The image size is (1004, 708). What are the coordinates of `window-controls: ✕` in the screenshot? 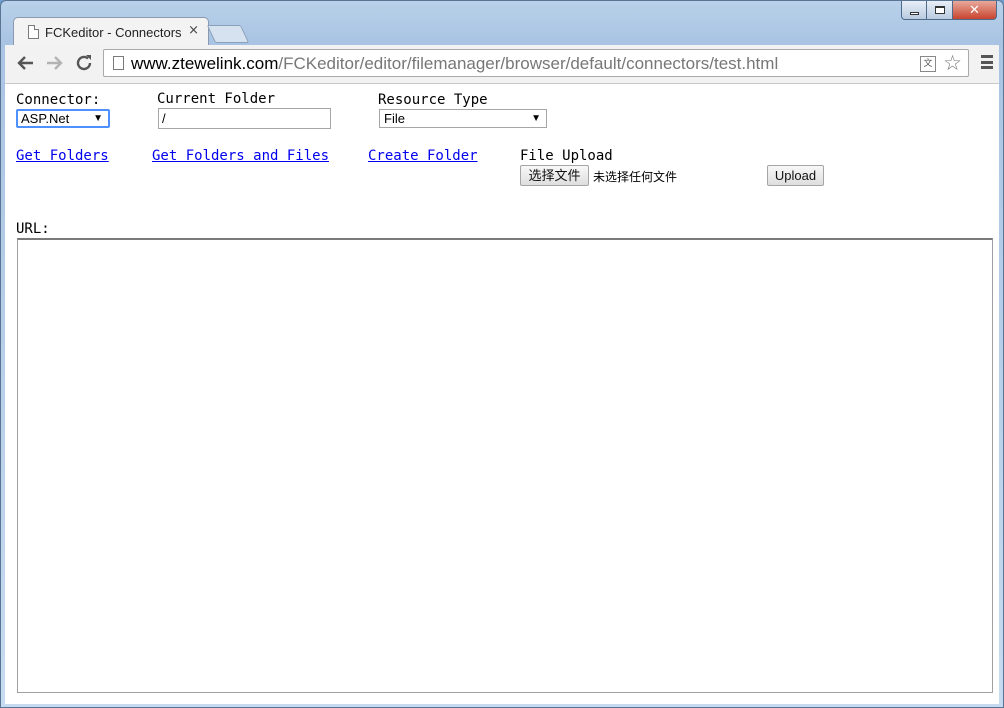 It's located at (949, 11).